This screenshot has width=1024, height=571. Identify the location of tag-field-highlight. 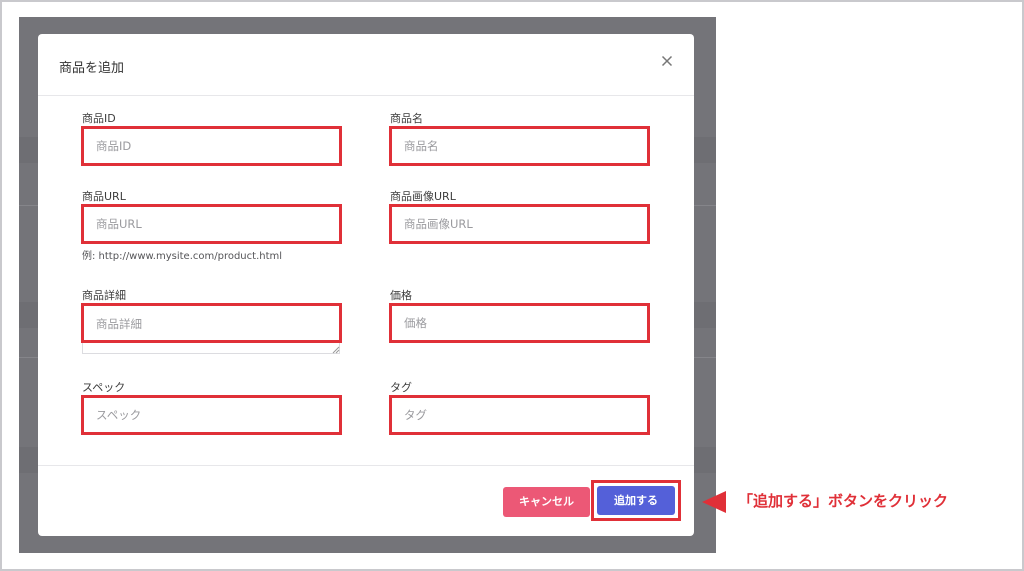
(519, 415).